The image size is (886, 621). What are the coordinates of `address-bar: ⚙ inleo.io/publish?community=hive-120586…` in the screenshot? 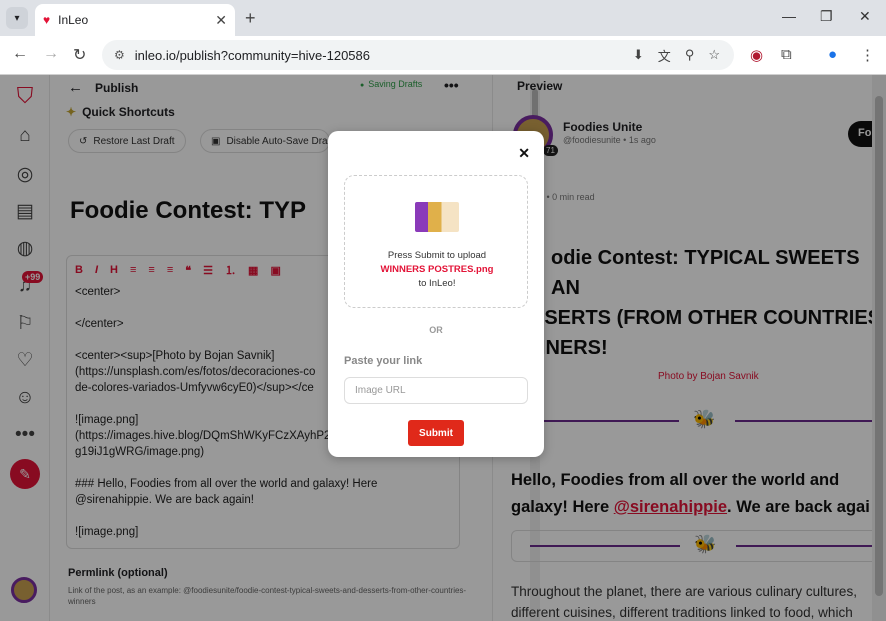 It's located at (418, 55).